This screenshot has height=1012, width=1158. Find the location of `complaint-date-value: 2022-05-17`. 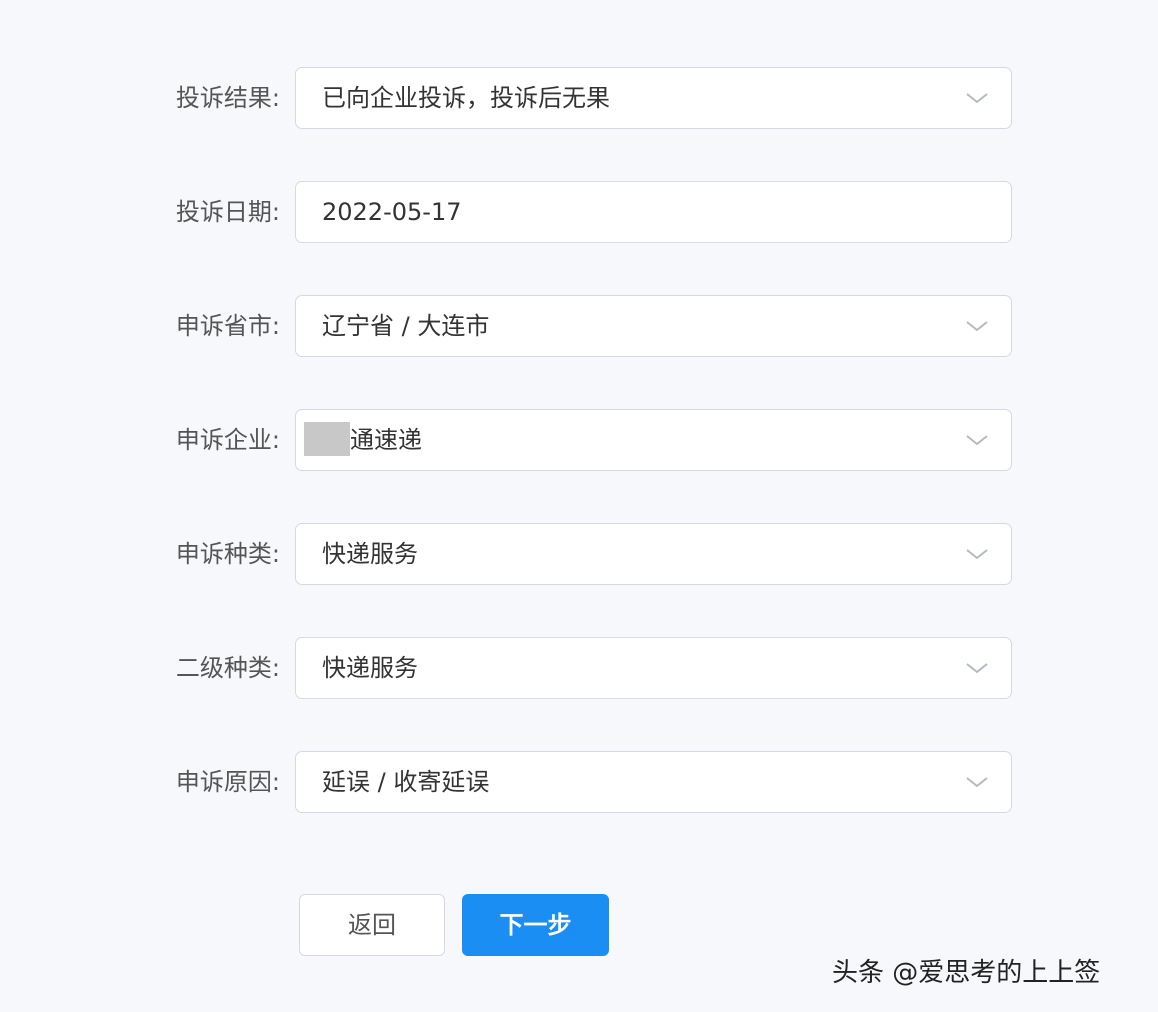

complaint-date-value: 2022-05-17 is located at coordinates (392, 212).